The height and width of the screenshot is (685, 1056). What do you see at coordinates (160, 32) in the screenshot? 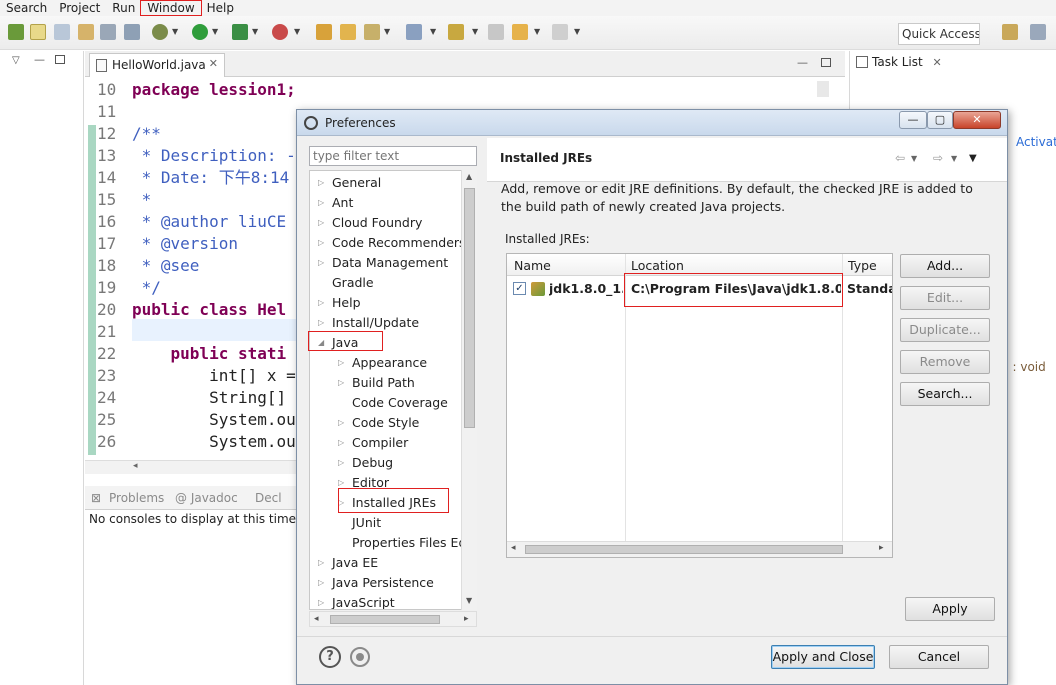
I see `debug-icon` at bounding box center [160, 32].